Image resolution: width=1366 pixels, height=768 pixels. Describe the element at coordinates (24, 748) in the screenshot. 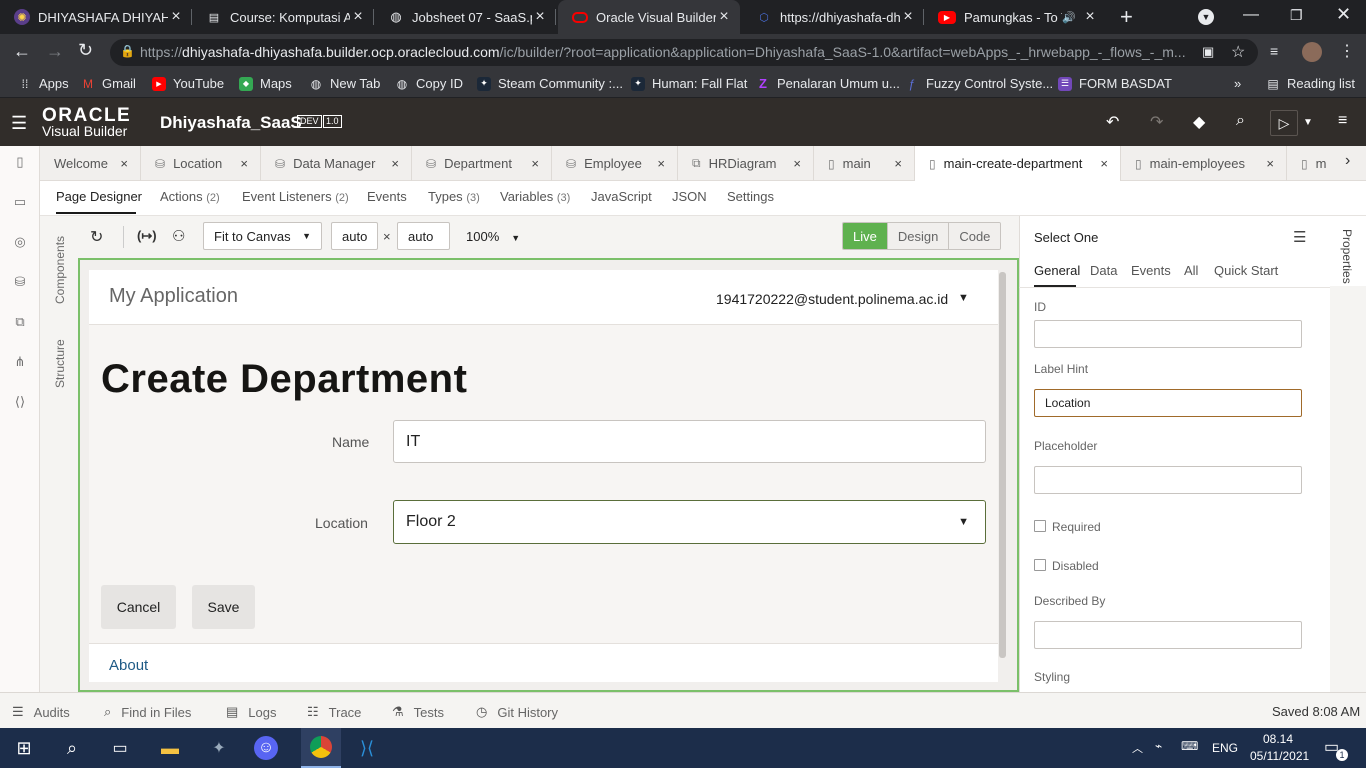

I see `windows-start-icon: ⊞` at that location.